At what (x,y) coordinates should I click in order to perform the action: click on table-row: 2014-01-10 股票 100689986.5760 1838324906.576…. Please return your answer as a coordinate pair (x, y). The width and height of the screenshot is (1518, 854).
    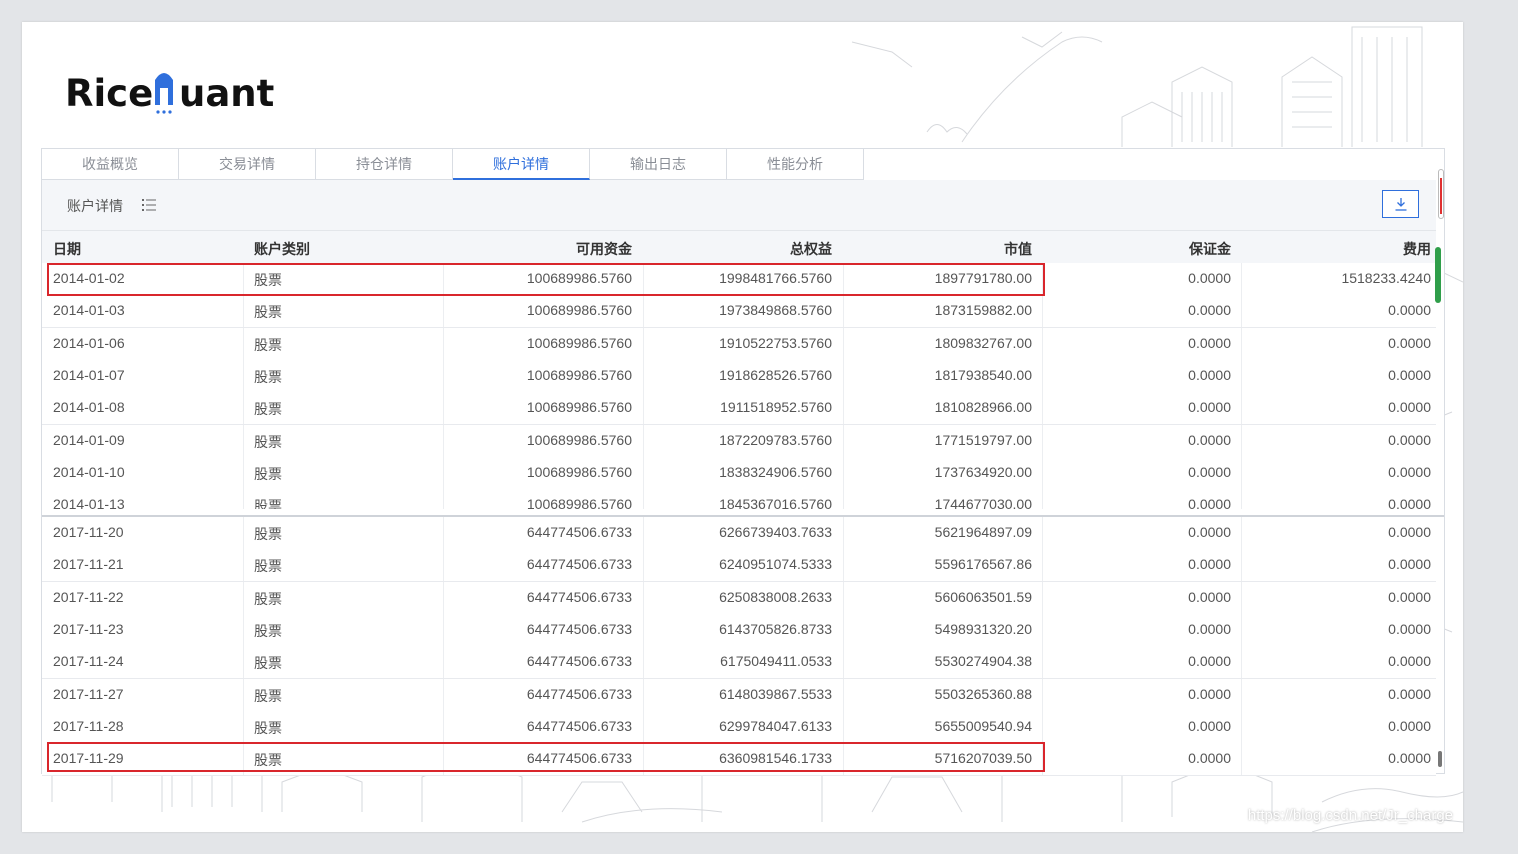
    Looking at the image, I should click on (739, 473).